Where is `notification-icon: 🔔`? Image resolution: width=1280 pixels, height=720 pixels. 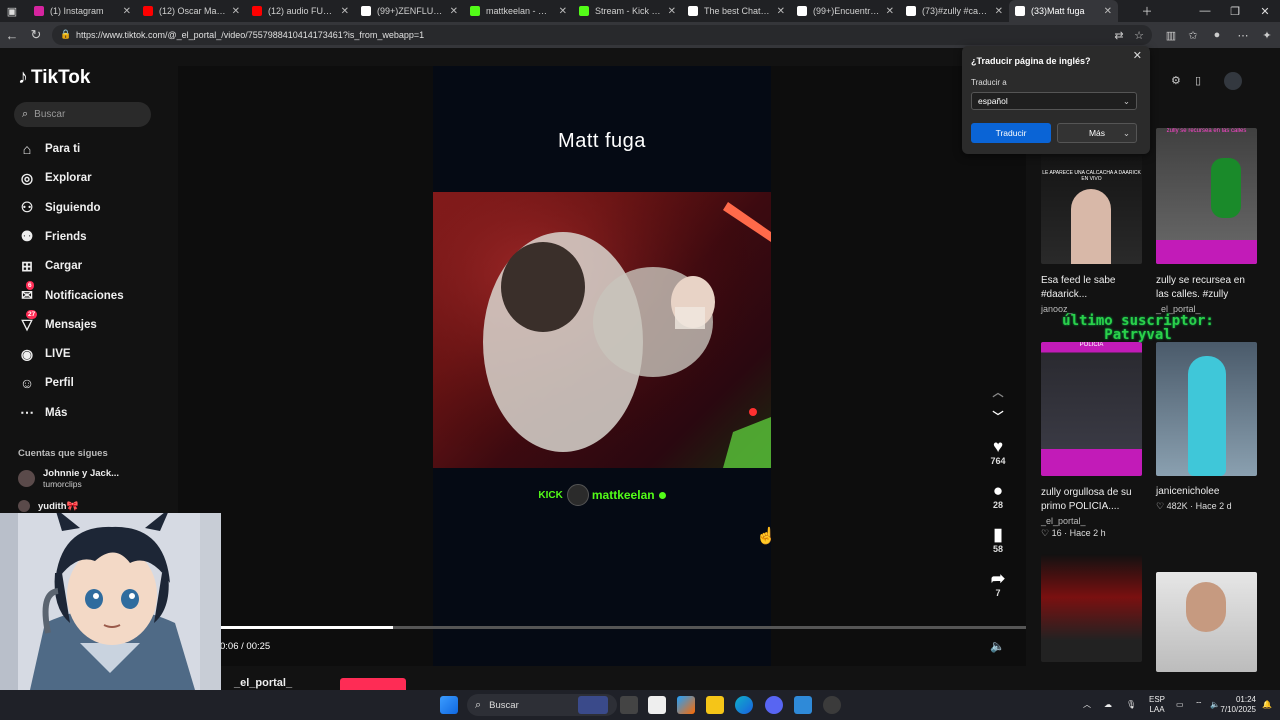 notification-icon: 🔔 is located at coordinates (1267, 705).